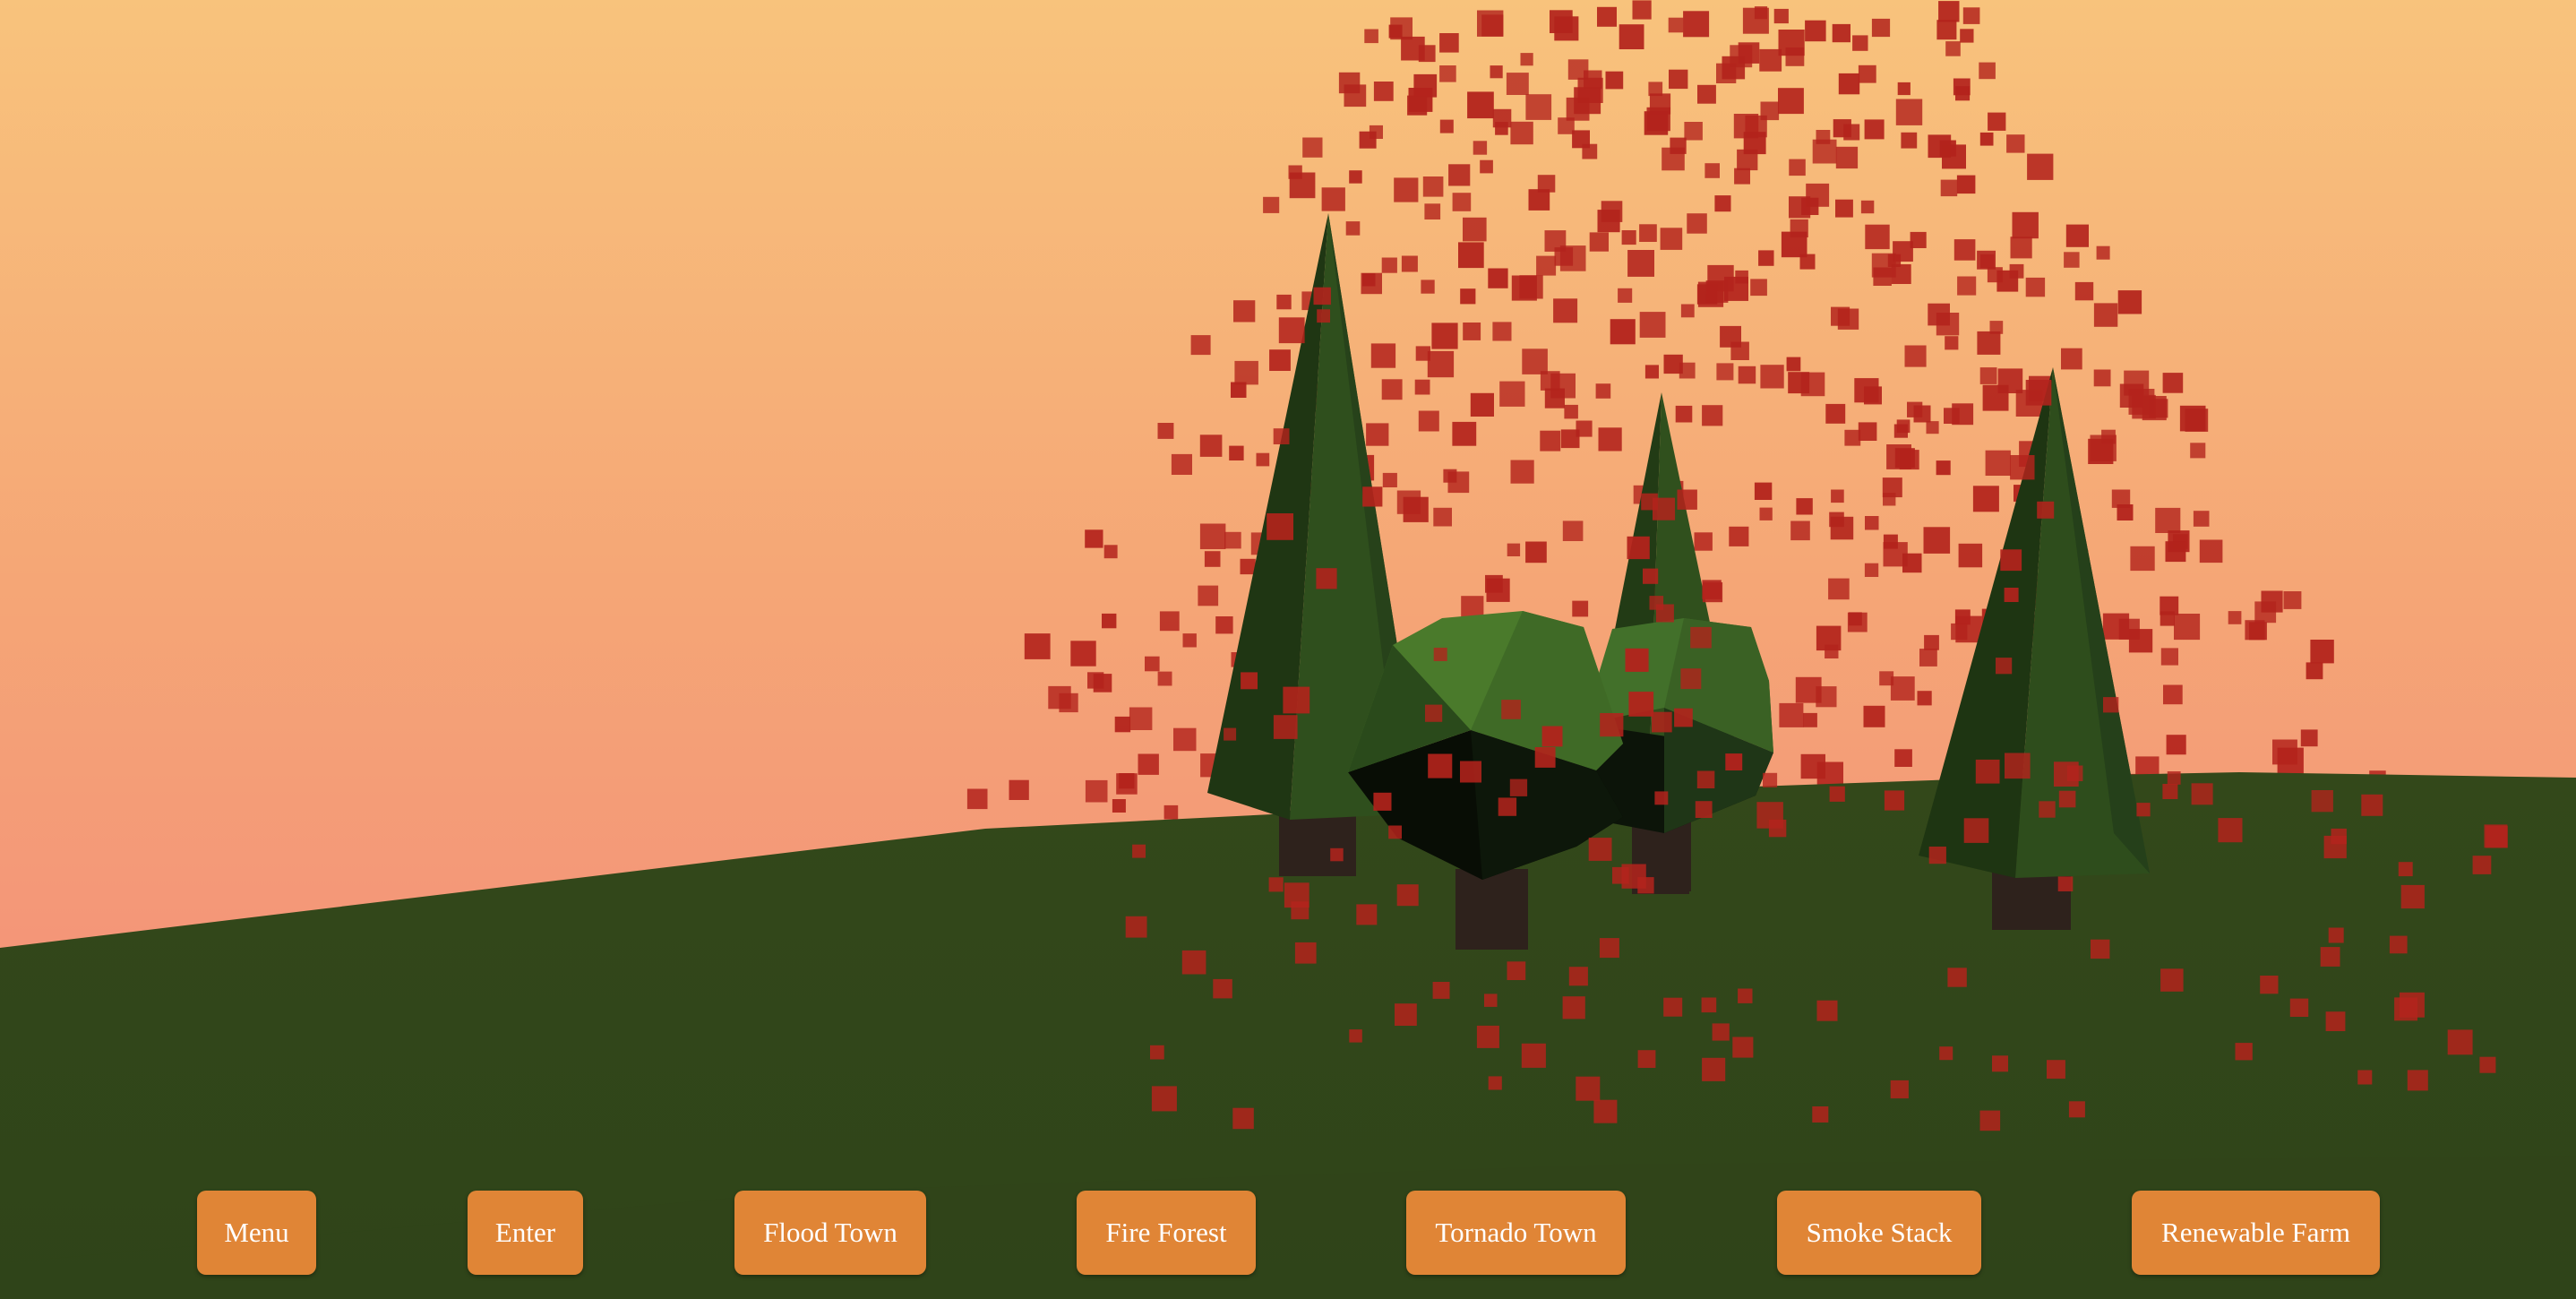 This screenshot has height=1299, width=2576. What do you see at coordinates (256, 1233) in the screenshot?
I see `menu-button: Menu` at bounding box center [256, 1233].